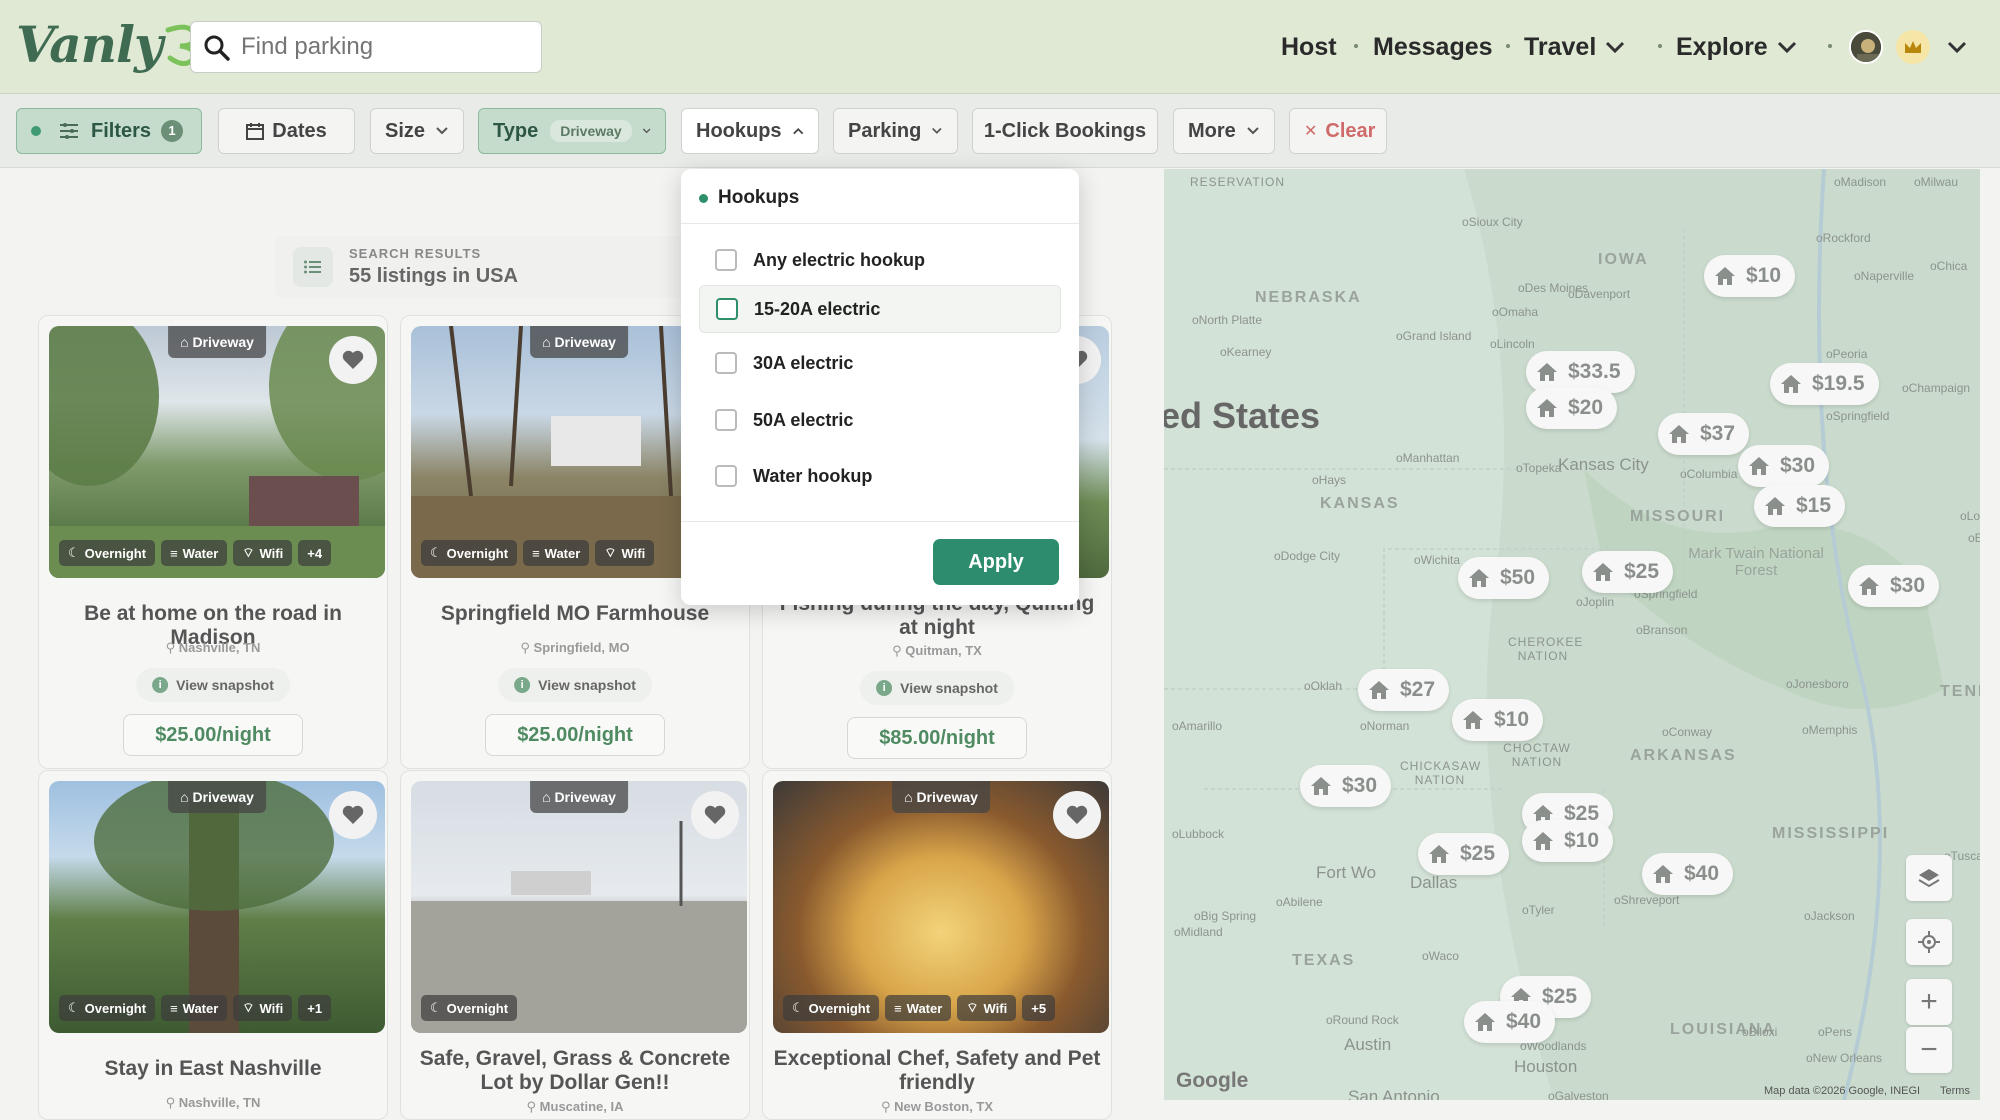  Describe the element at coordinates (880, 420) in the screenshot. I see `option-50a-electric: 50A electric` at that location.